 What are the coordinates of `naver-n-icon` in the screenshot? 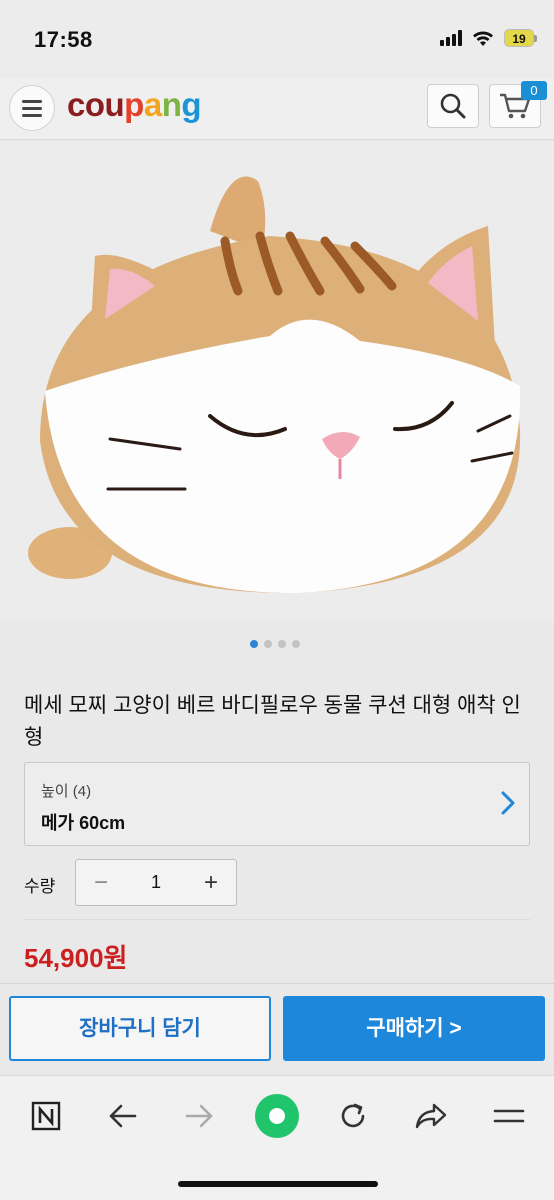 It's located at (46, 1116).